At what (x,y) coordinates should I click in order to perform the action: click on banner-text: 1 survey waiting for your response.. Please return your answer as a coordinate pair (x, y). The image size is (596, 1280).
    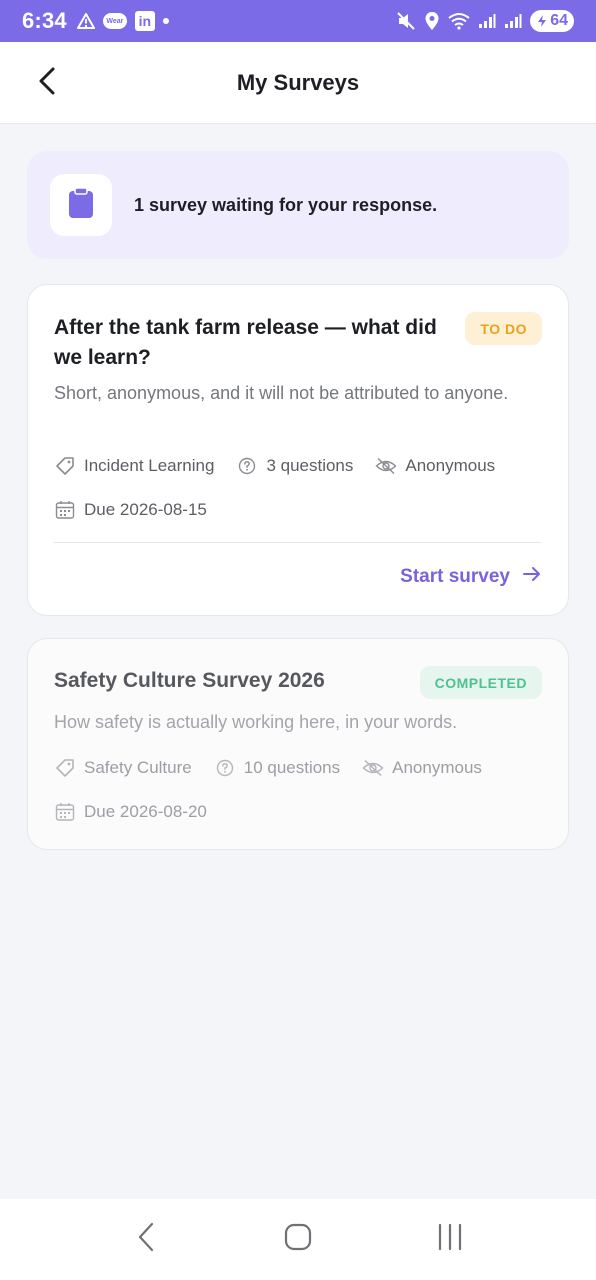
    Looking at the image, I should click on (286, 204).